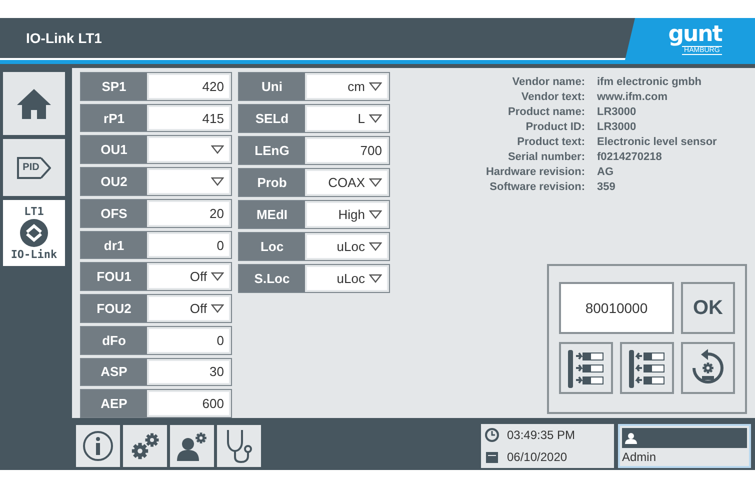  I want to click on parameter-value-field: 415, so click(189, 118).